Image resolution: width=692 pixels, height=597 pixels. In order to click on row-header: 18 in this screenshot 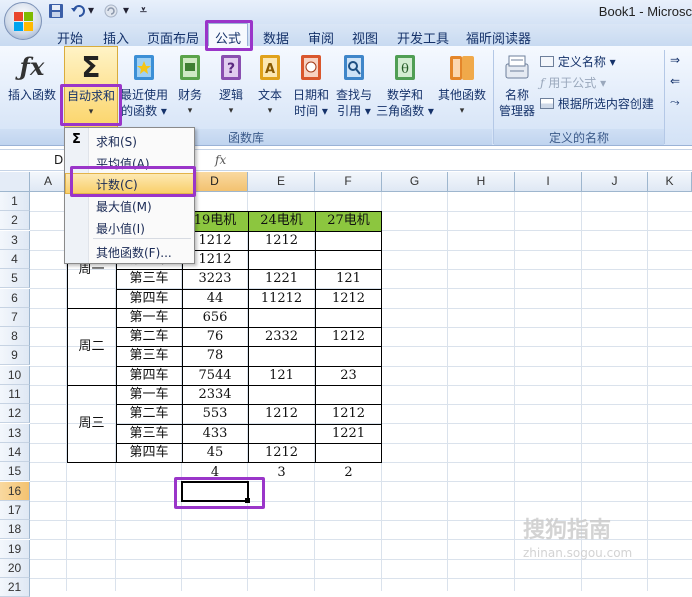, I will do `click(15, 529)`.